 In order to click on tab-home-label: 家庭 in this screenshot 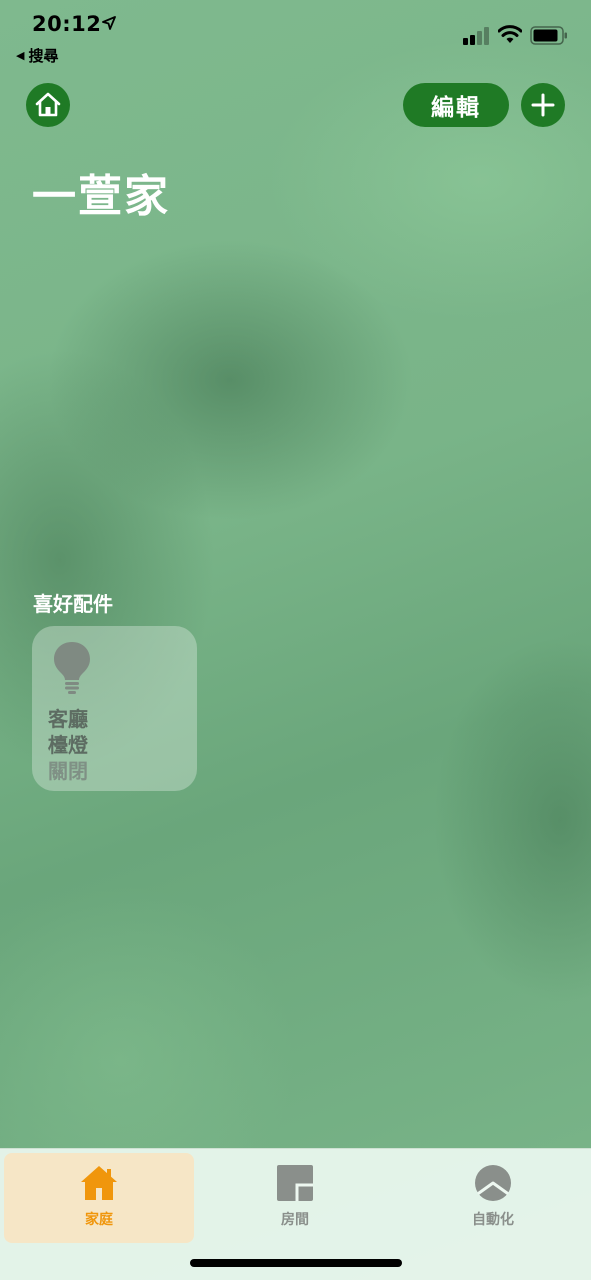, I will do `click(99, 1220)`.